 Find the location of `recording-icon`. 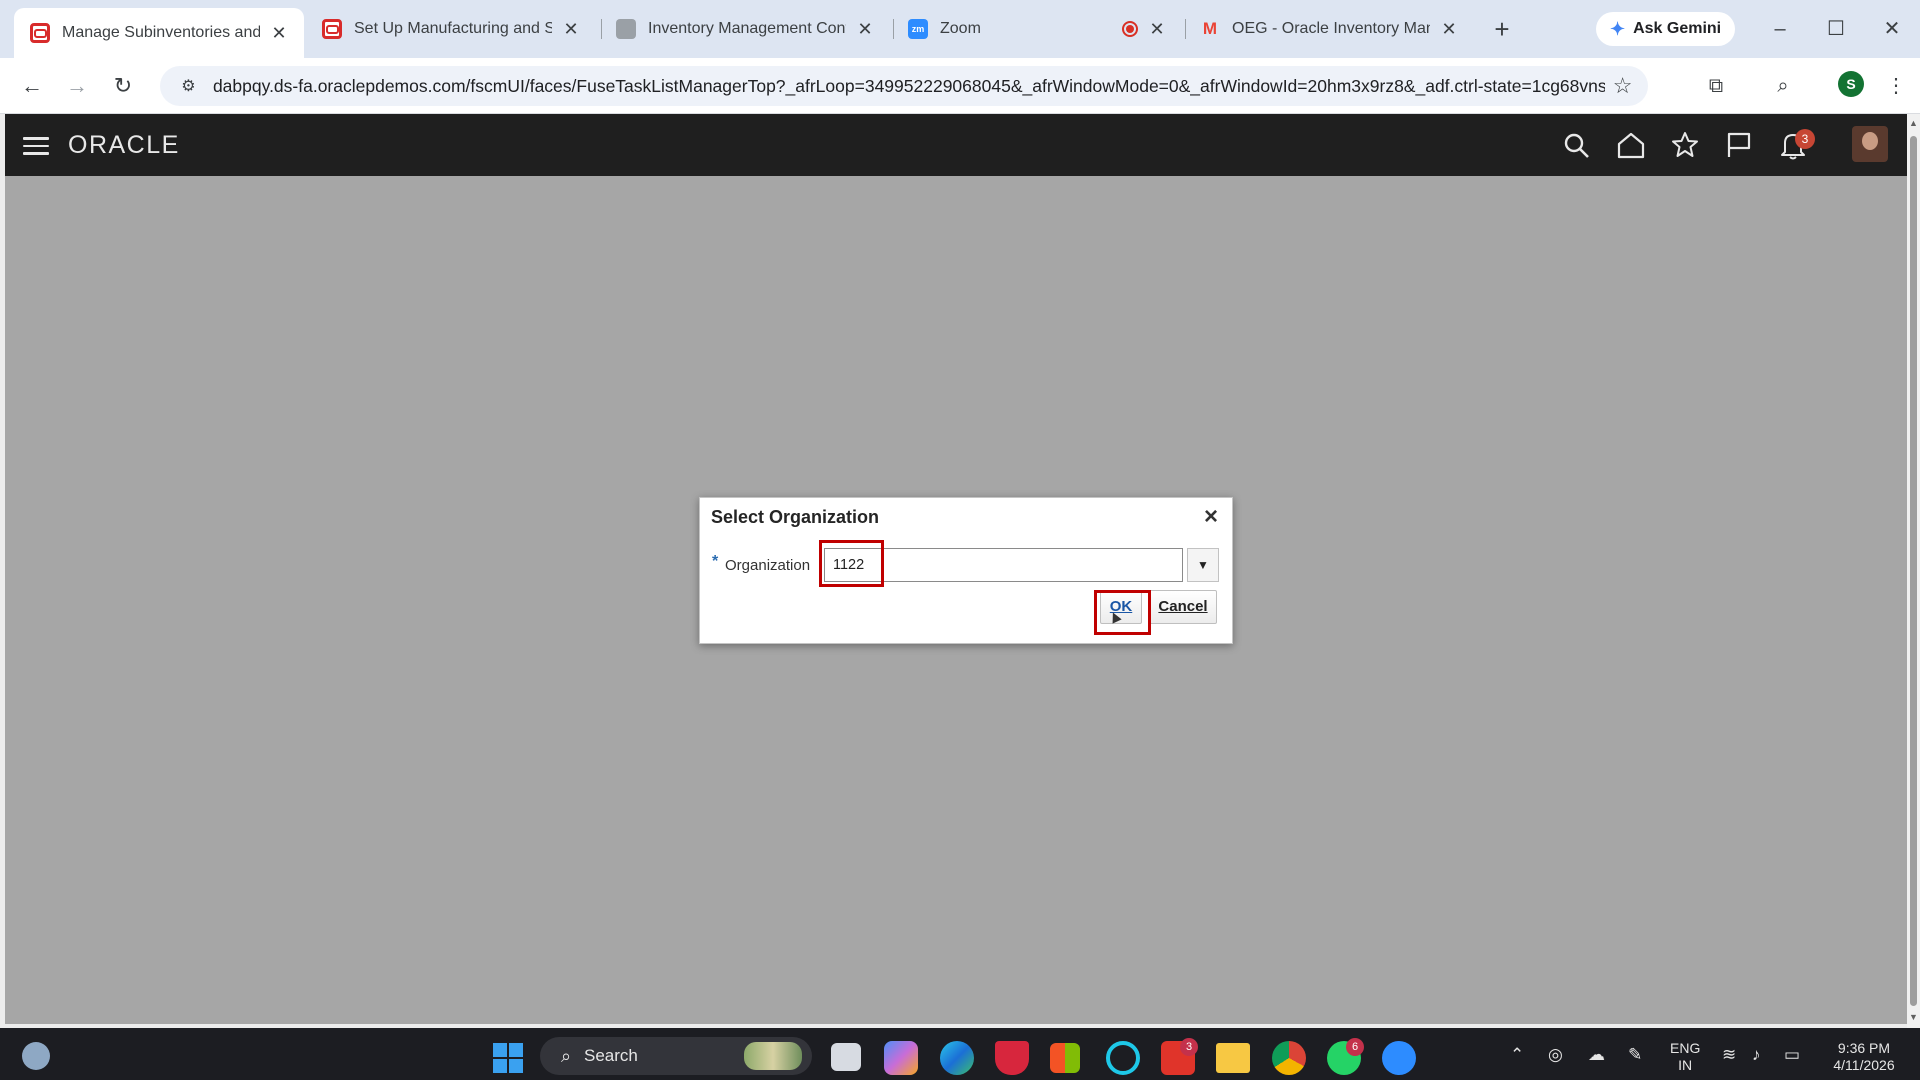

recording-icon is located at coordinates (1130, 29).